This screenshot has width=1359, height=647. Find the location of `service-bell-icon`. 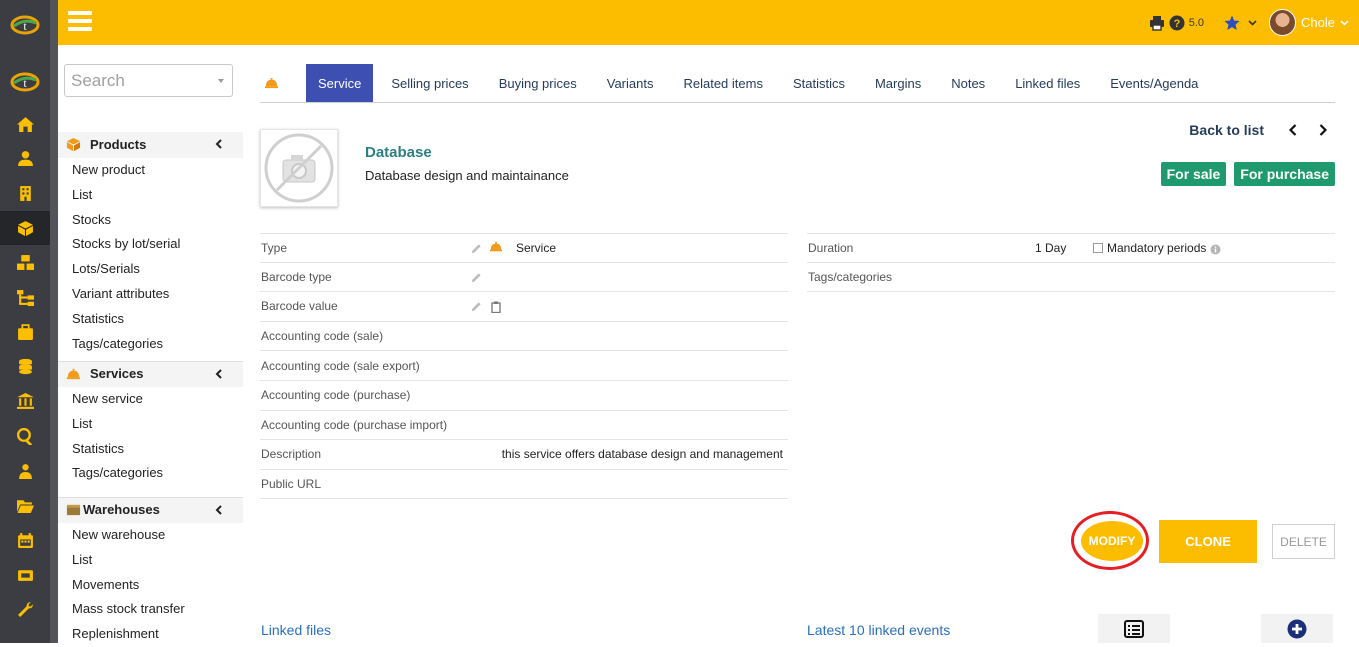

service-bell-icon is located at coordinates (496, 247).